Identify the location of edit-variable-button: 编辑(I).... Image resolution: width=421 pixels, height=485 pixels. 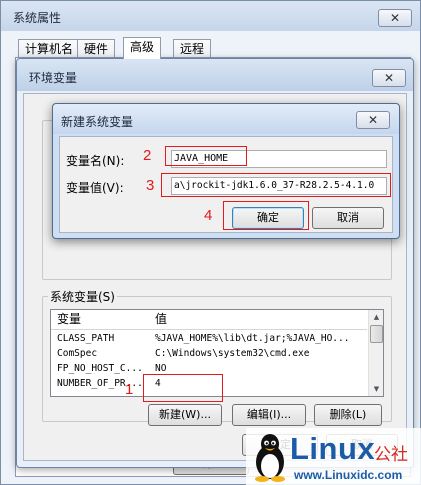
(269, 415).